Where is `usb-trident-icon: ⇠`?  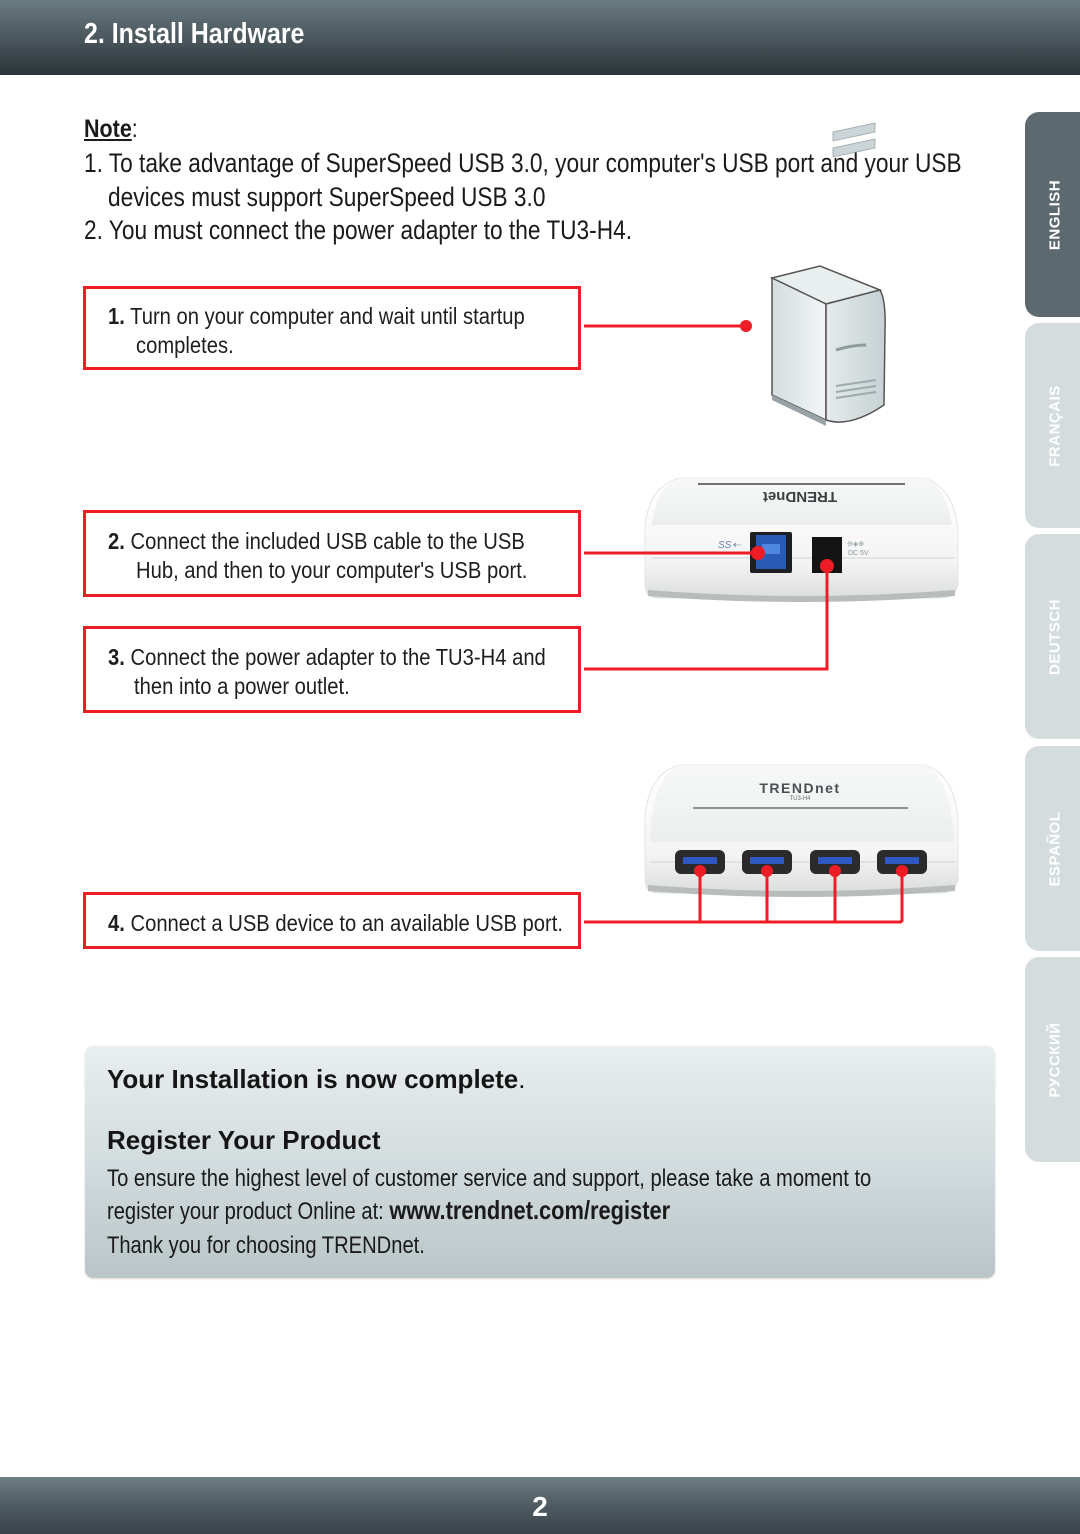 usb-trident-icon: ⇠ is located at coordinates (737, 545).